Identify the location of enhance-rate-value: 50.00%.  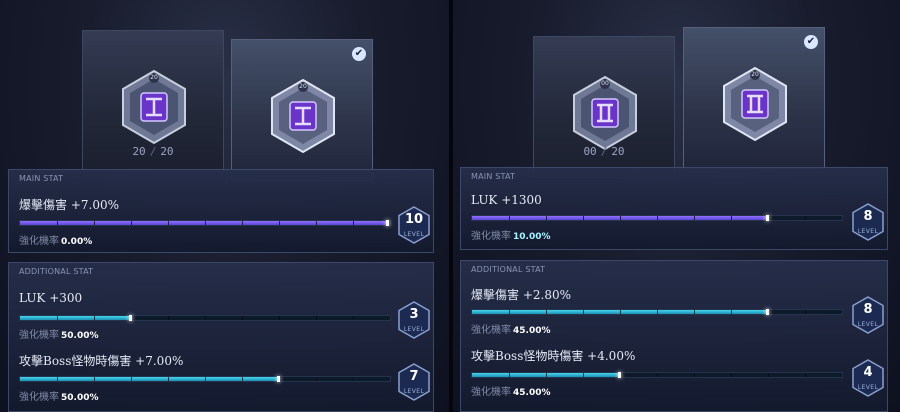
(80, 336).